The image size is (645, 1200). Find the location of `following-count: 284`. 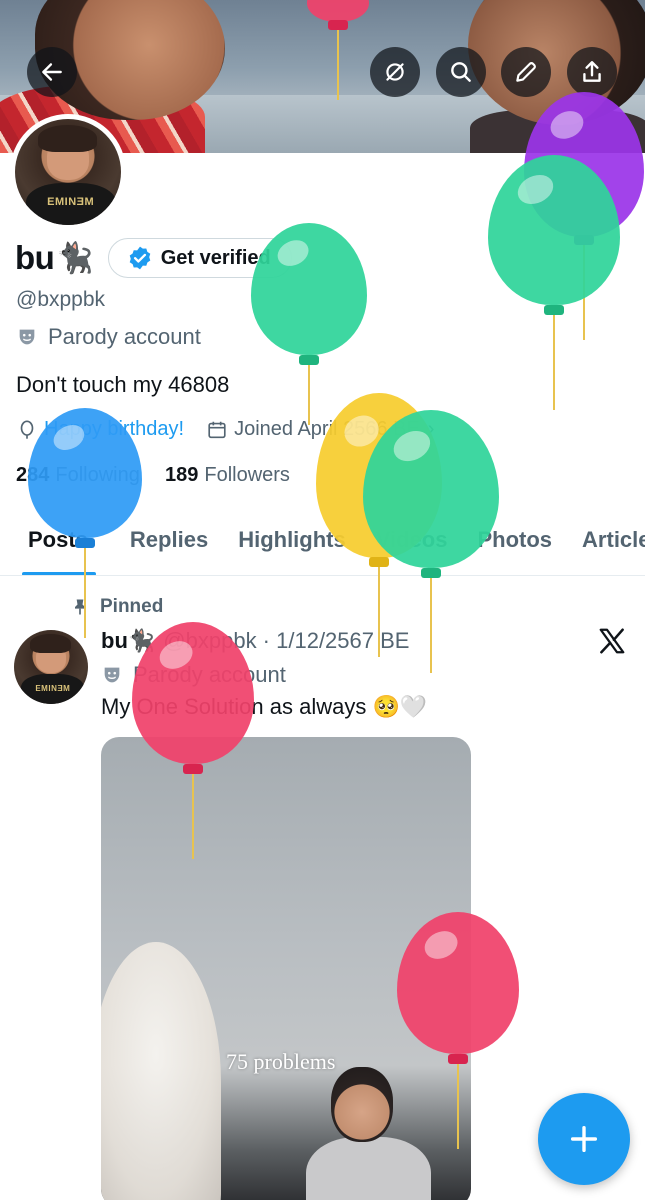

following-count: 284 is located at coordinates (33, 475).